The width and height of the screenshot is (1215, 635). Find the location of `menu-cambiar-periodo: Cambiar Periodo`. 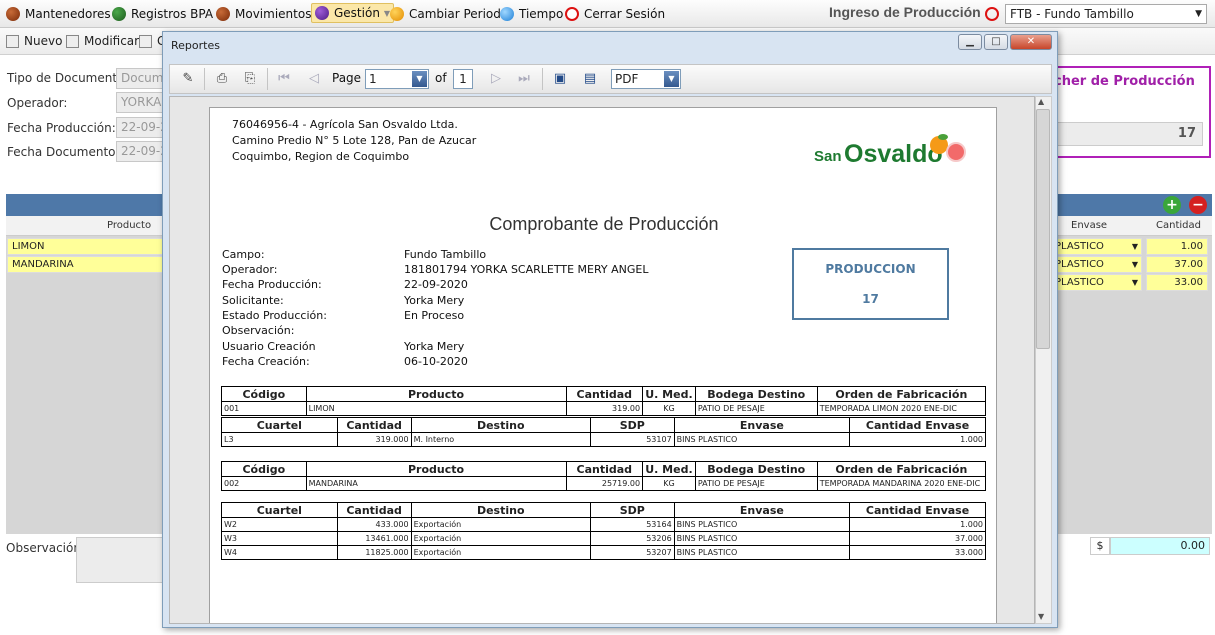

menu-cambiar-periodo: Cambiar Periodo is located at coordinates (449, 14).